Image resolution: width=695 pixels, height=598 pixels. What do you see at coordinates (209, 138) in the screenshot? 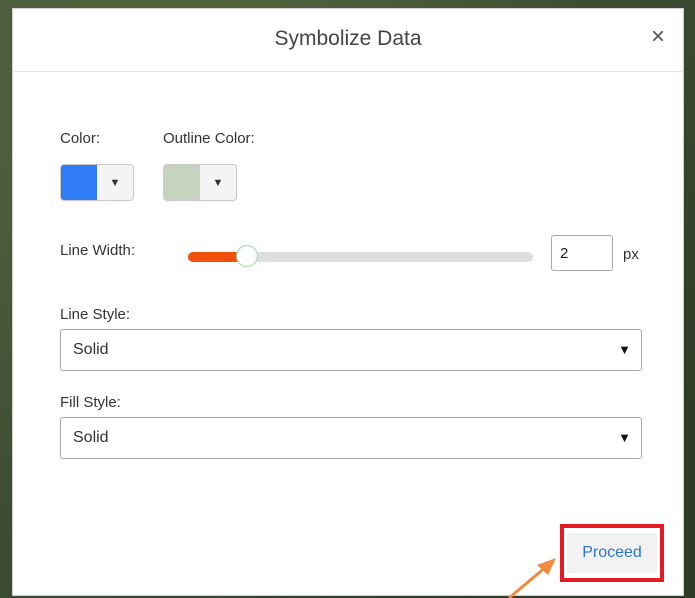
I see `outline-color-label: Outline Color:` at bounding box center [209, 138].